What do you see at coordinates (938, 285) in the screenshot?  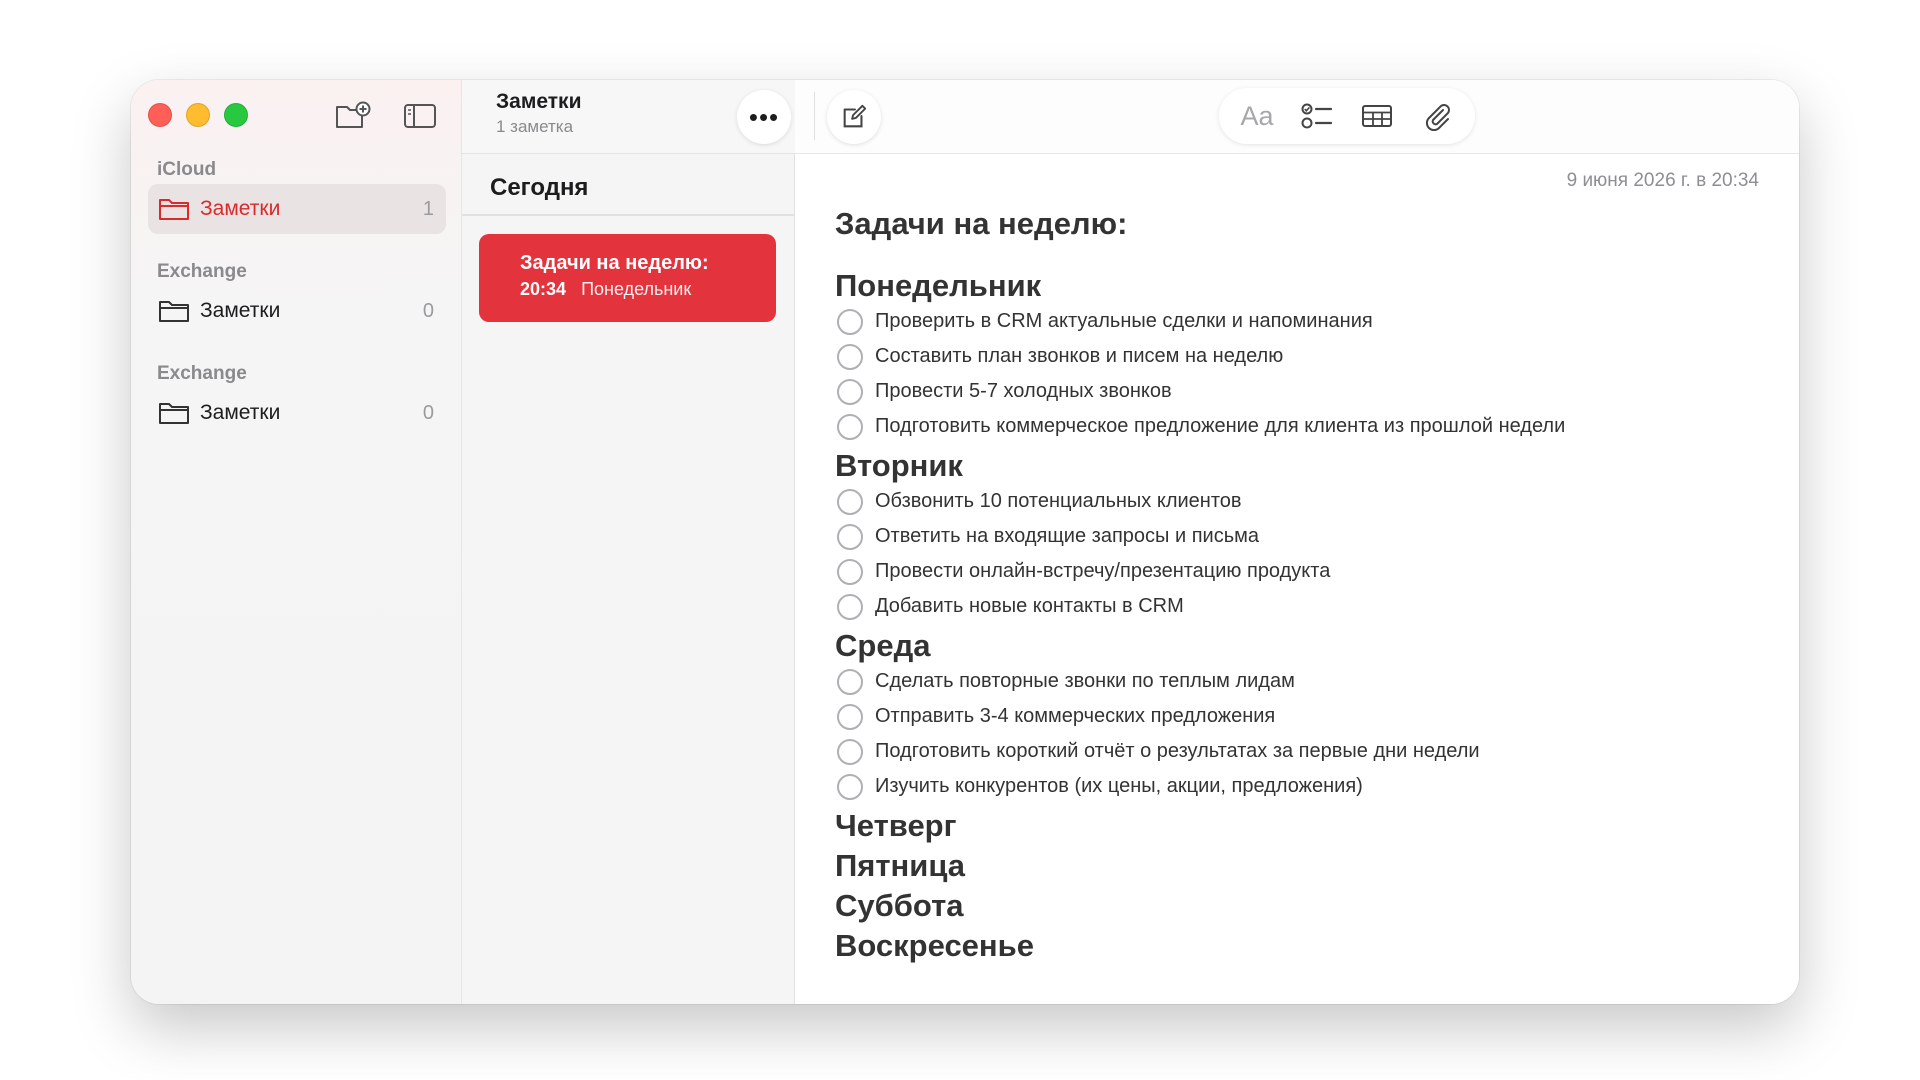 I see `day-heading-monday: Понедельник` at bounding box center [938, 285].